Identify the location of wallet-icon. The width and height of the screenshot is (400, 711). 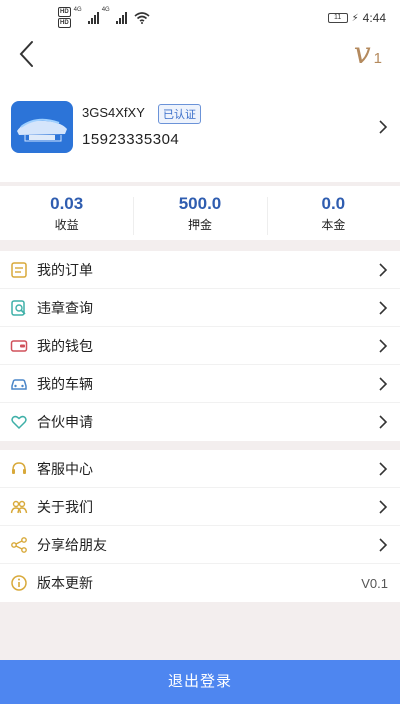
(19, 346).